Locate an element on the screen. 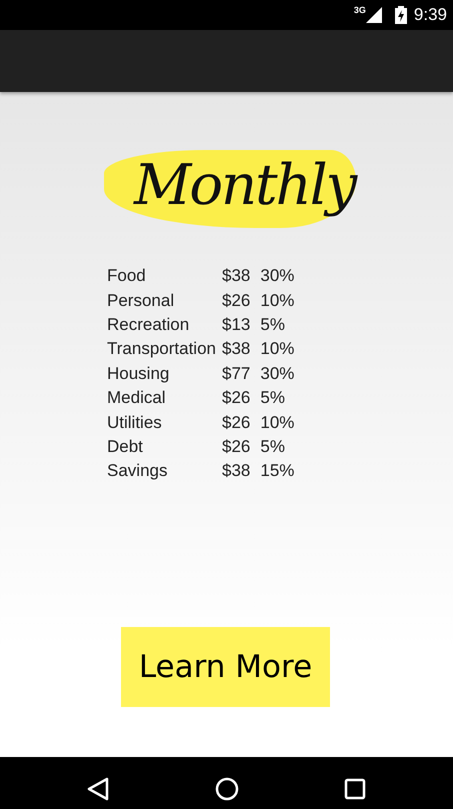 The image size is (453, 809). amount-cell-text: $77 is located at coordinates (236, 373).